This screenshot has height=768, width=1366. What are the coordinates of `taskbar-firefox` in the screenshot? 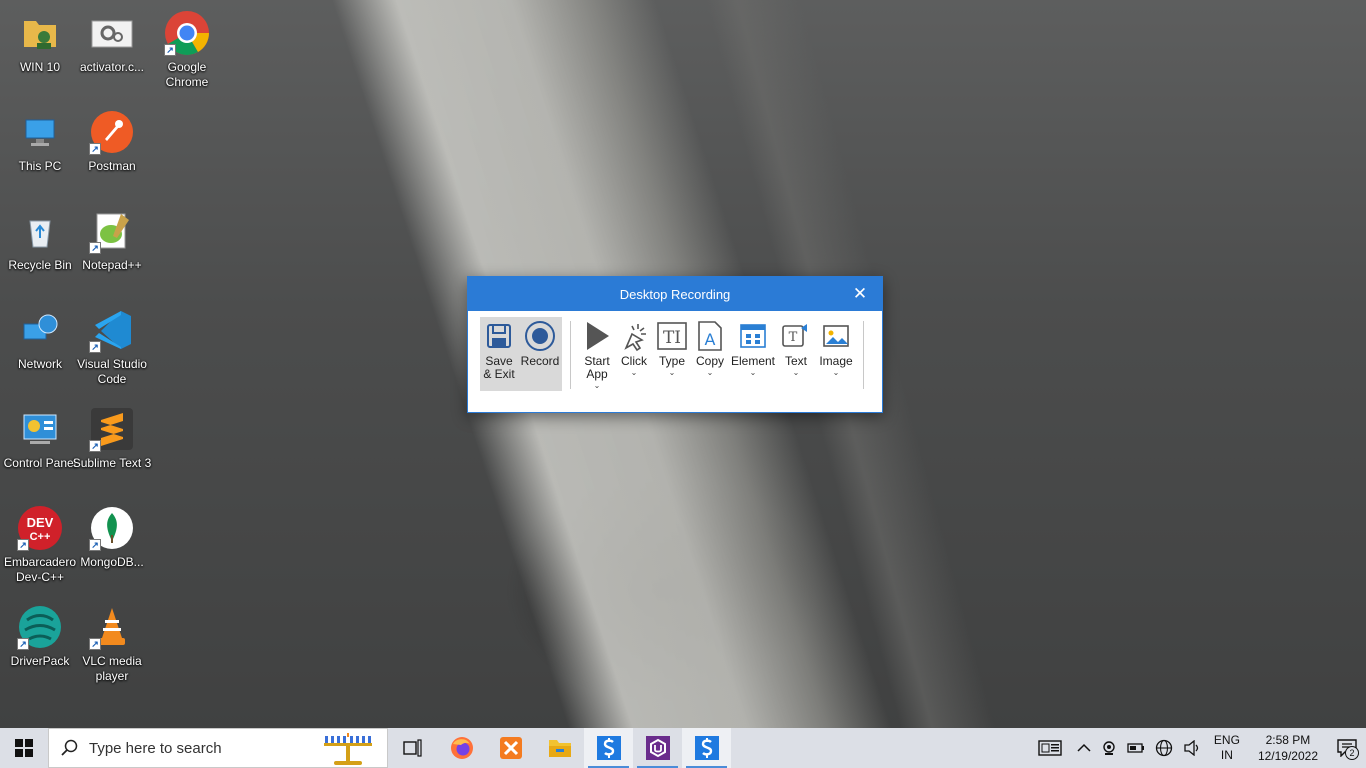 It's located at (461, 748).